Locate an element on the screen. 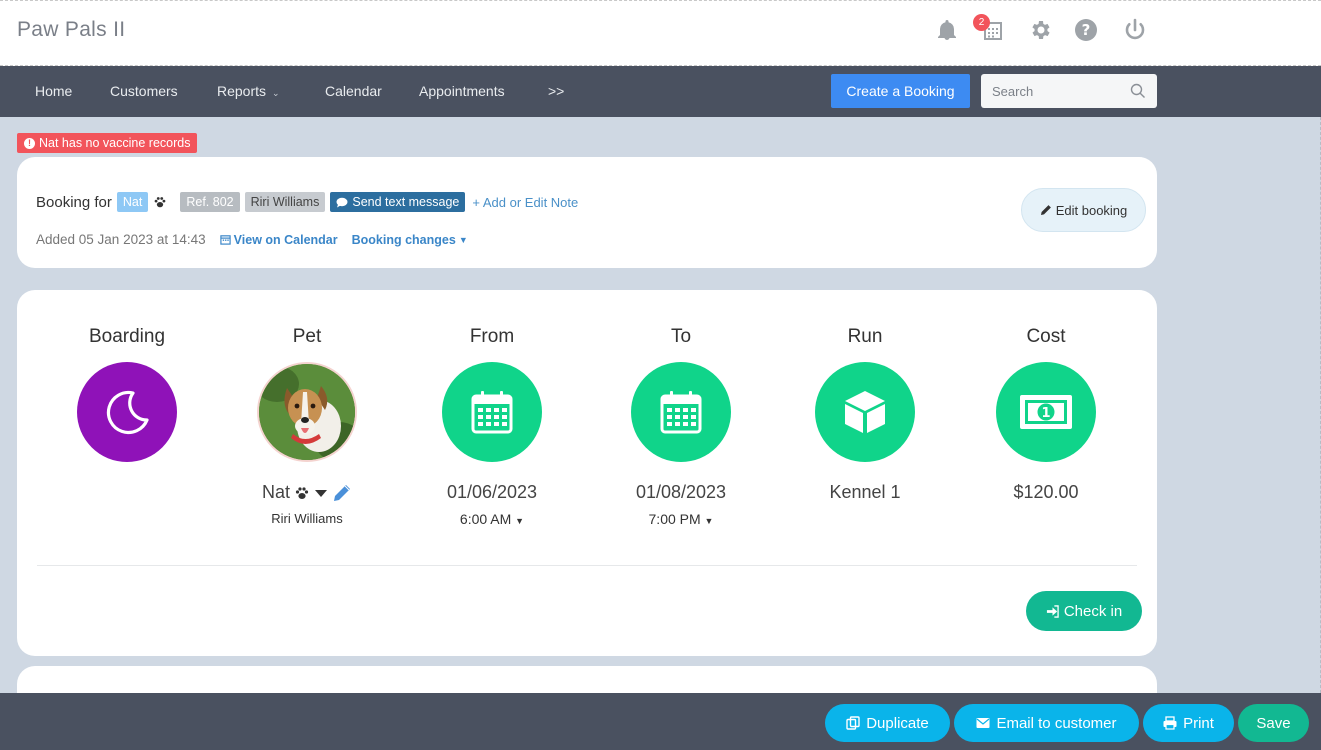 Image resolution: width=1321 pixels, height=750 pixels. print-label: Print is located at coordinates (1198, 723).